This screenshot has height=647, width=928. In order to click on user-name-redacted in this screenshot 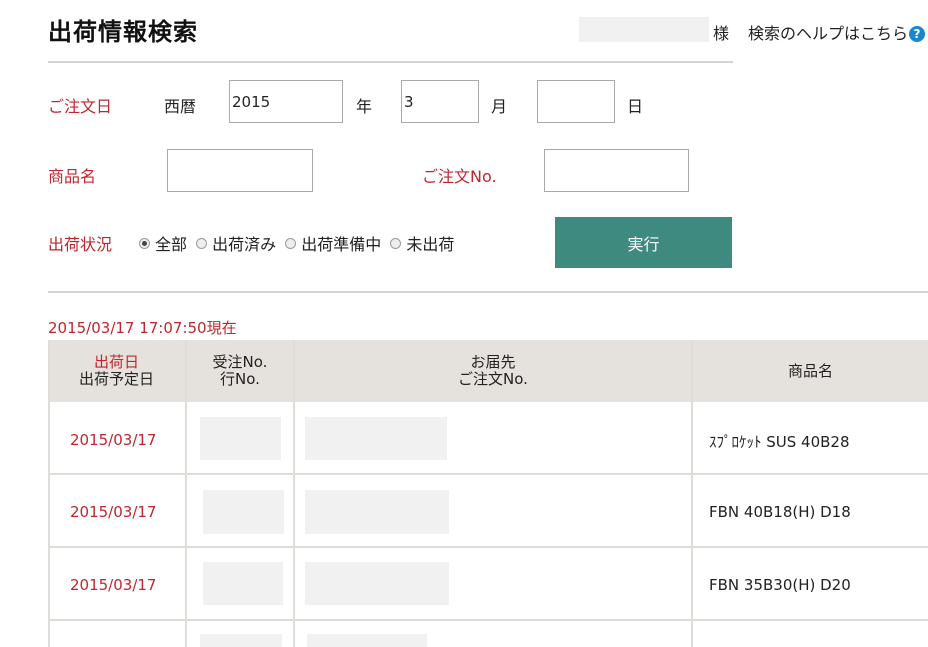, I will do `click(644, 29)`.